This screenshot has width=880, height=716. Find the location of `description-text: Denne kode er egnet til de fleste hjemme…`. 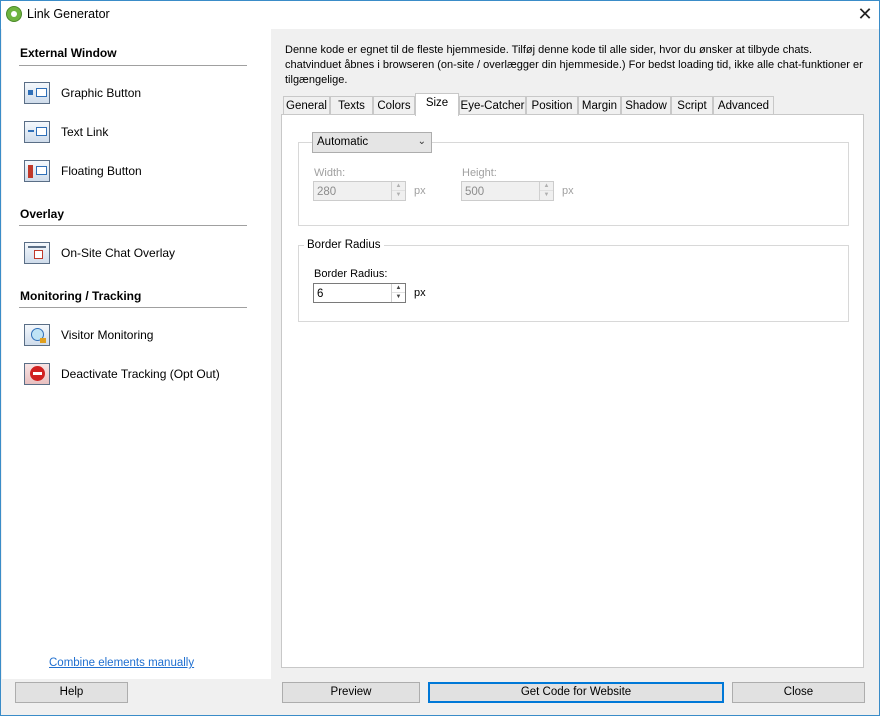

description-text: Denne kode er egnet til de fleste hjemme… is located at coordinates (574, 65).